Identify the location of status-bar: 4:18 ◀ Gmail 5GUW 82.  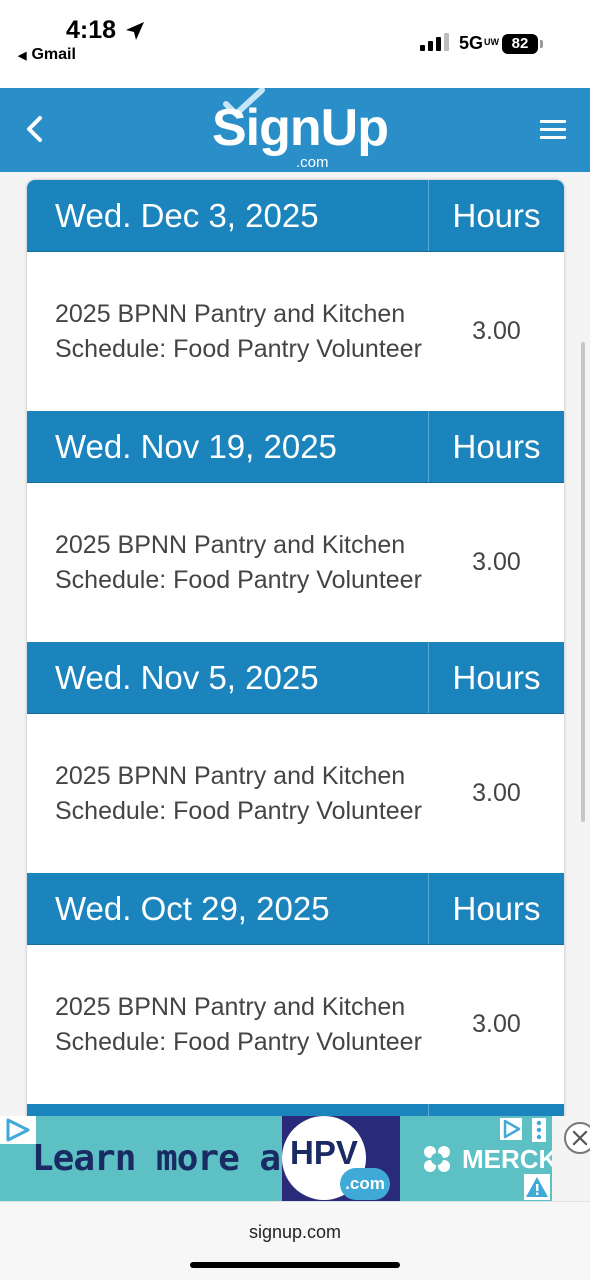
(295, 44).